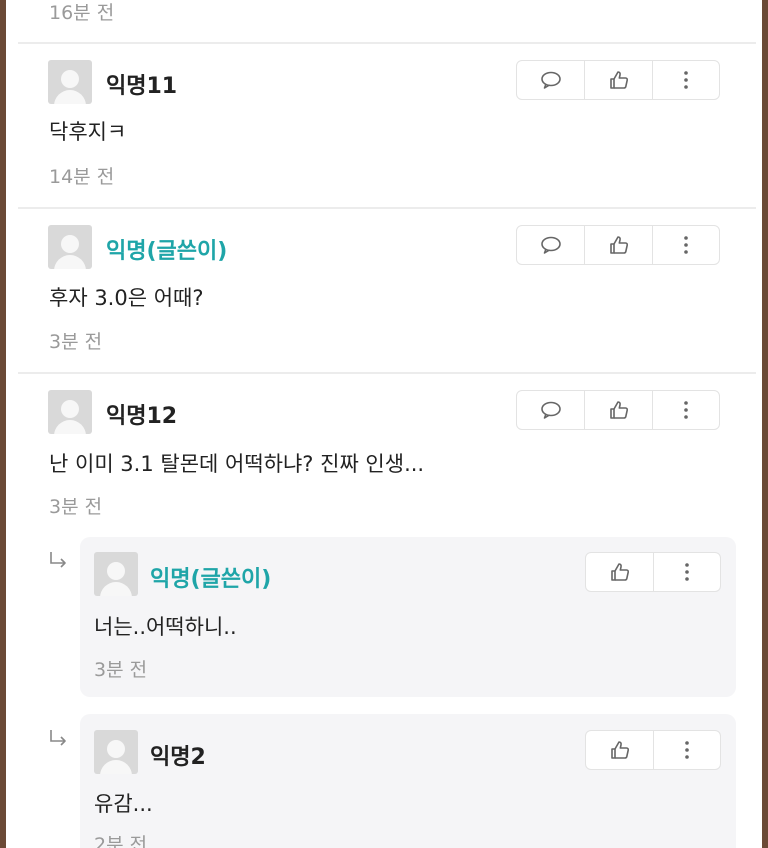 This screenshot has height=848, width=768. Describe the element at coordinates (121, 841) in the screenshot. I see `reply-time: 2분 전` at that location.